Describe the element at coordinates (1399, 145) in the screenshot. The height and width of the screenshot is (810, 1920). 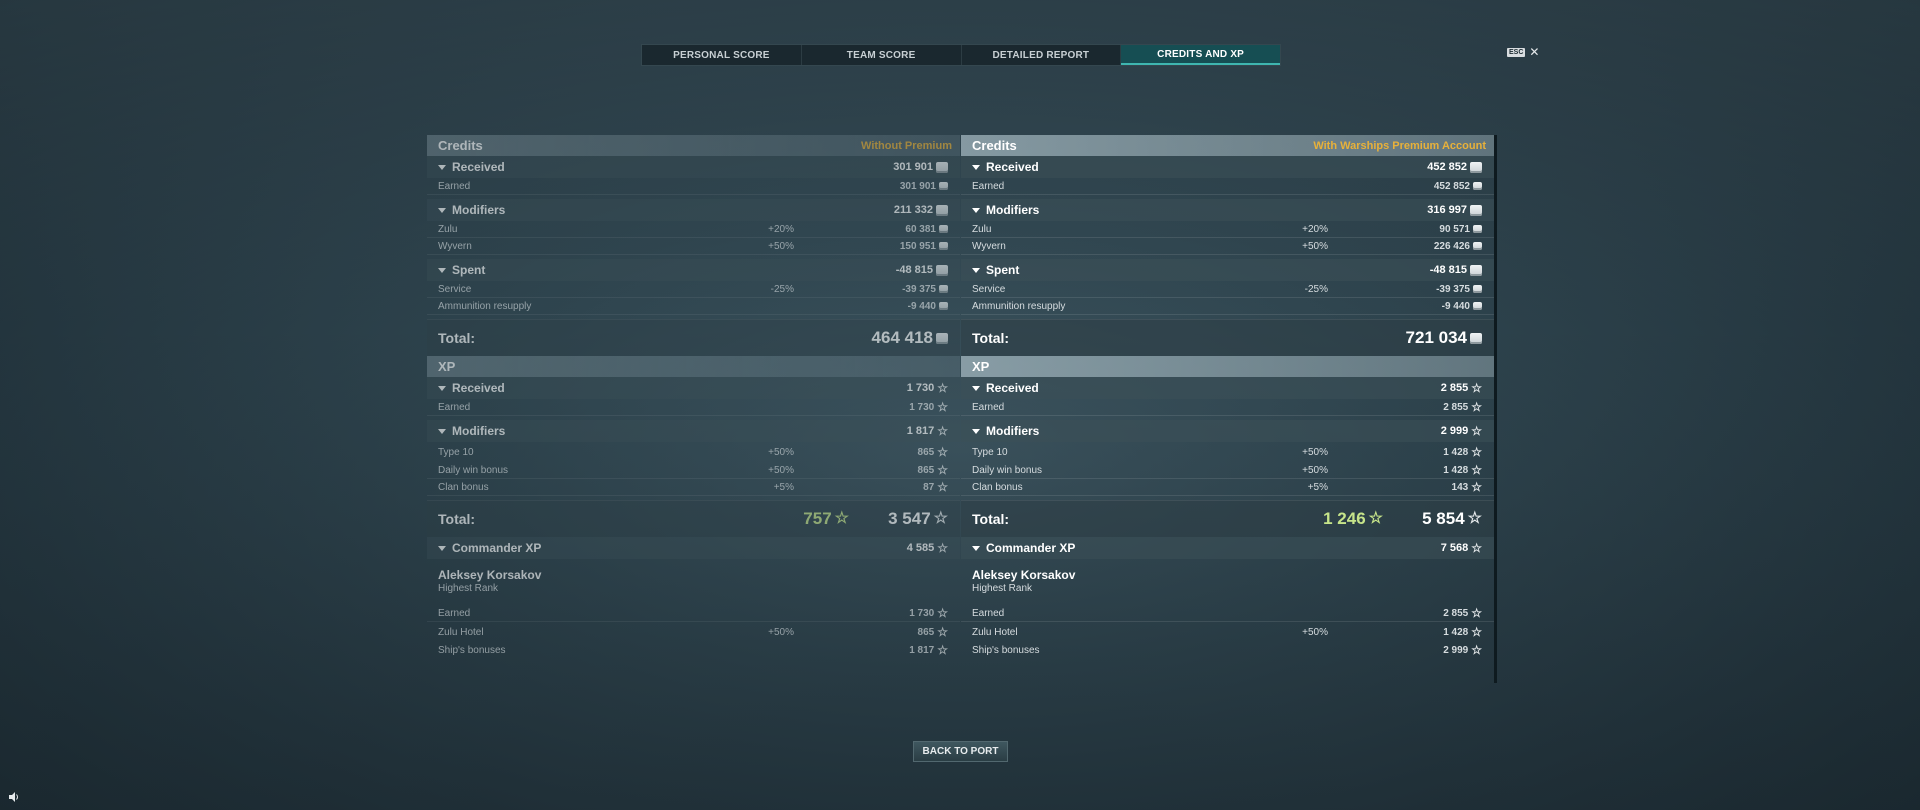
I see `account-type-label: With Warships Premium Account` at that location.